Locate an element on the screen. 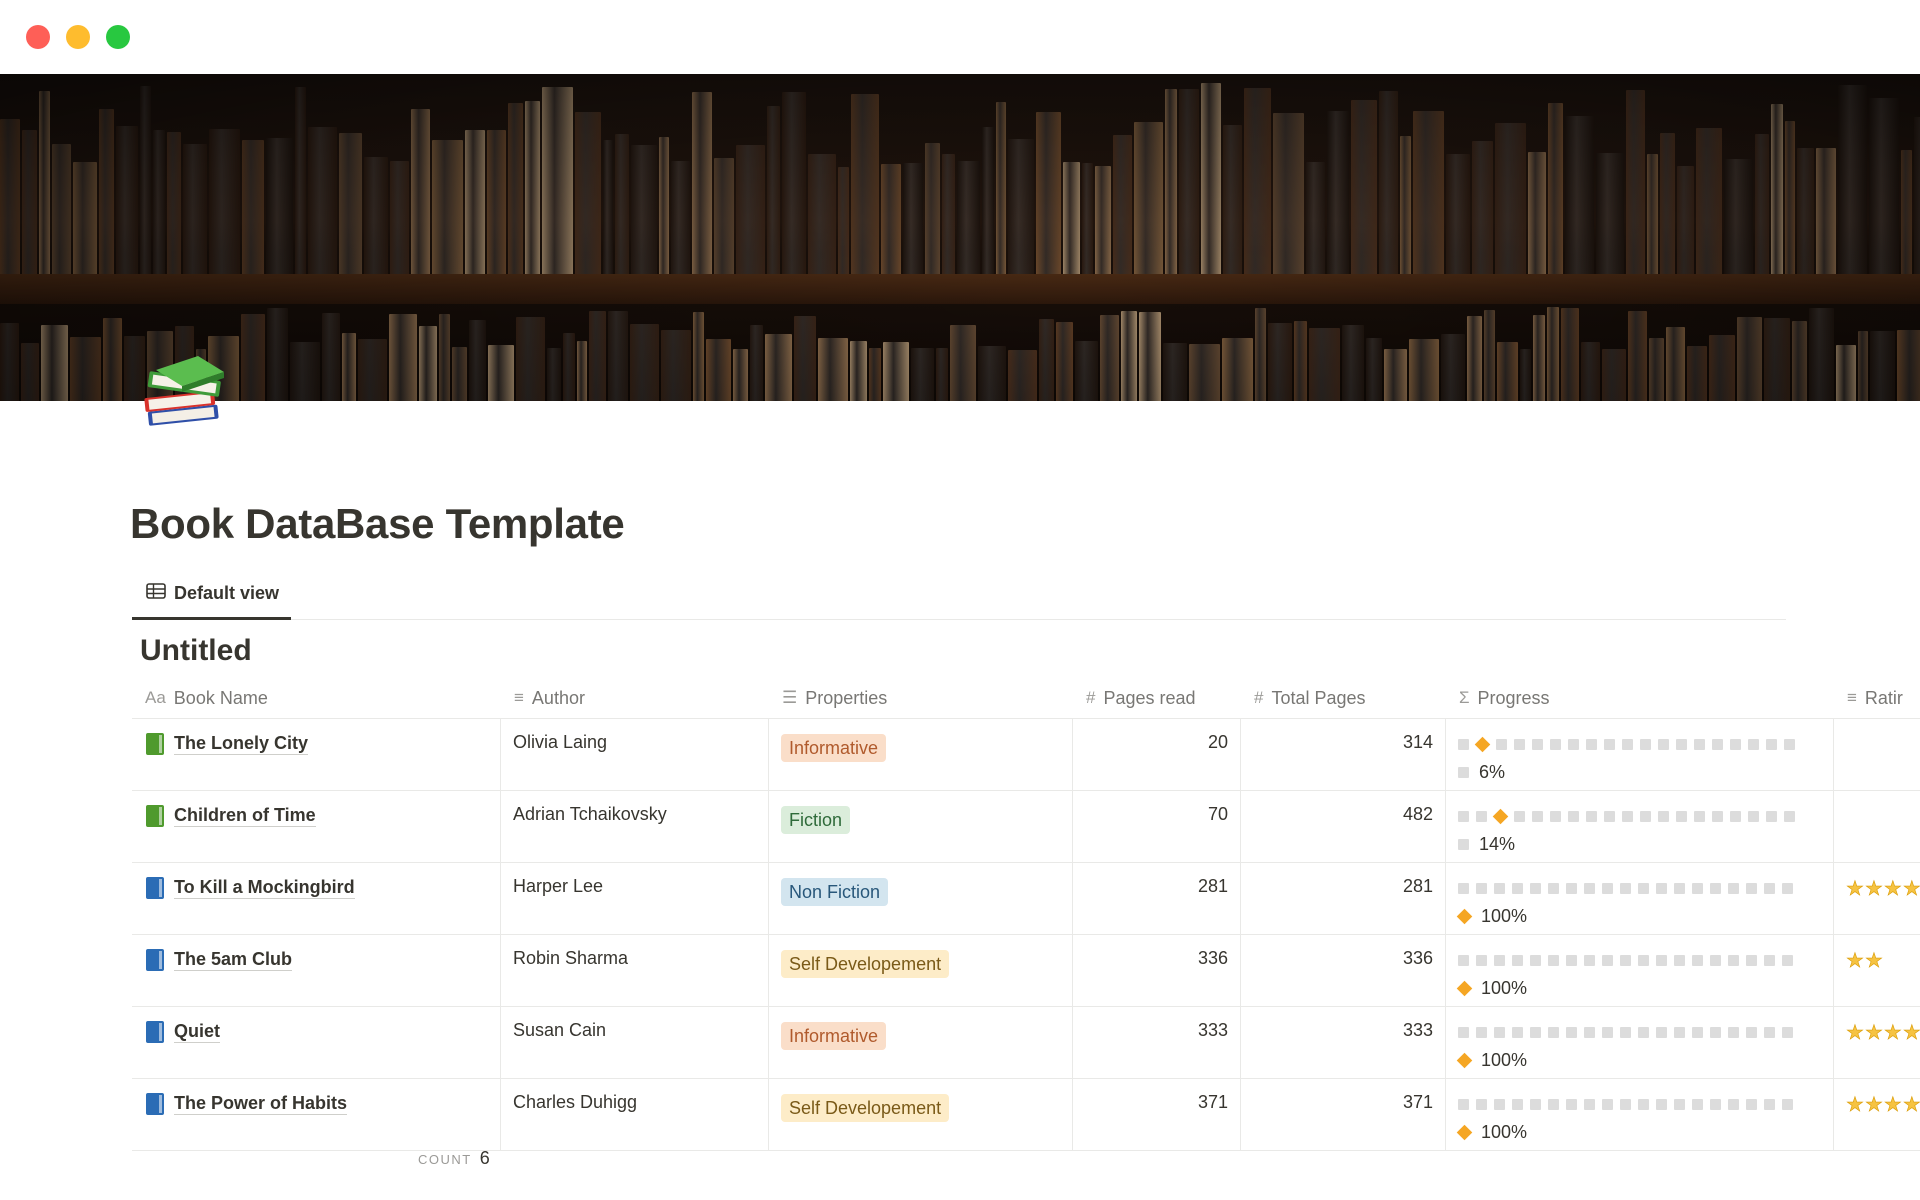  formula-icon: Σ is located at coordinates (1464, 697).